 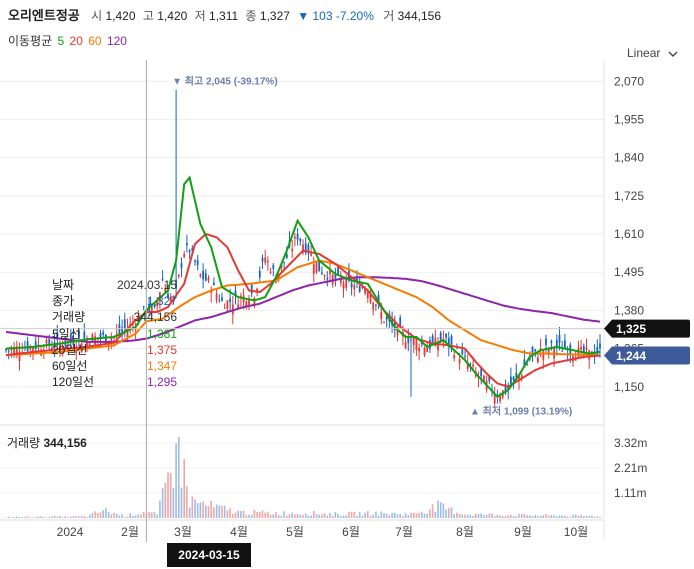 I want to click on info-value: 1,375, so click(x=161, y=349).